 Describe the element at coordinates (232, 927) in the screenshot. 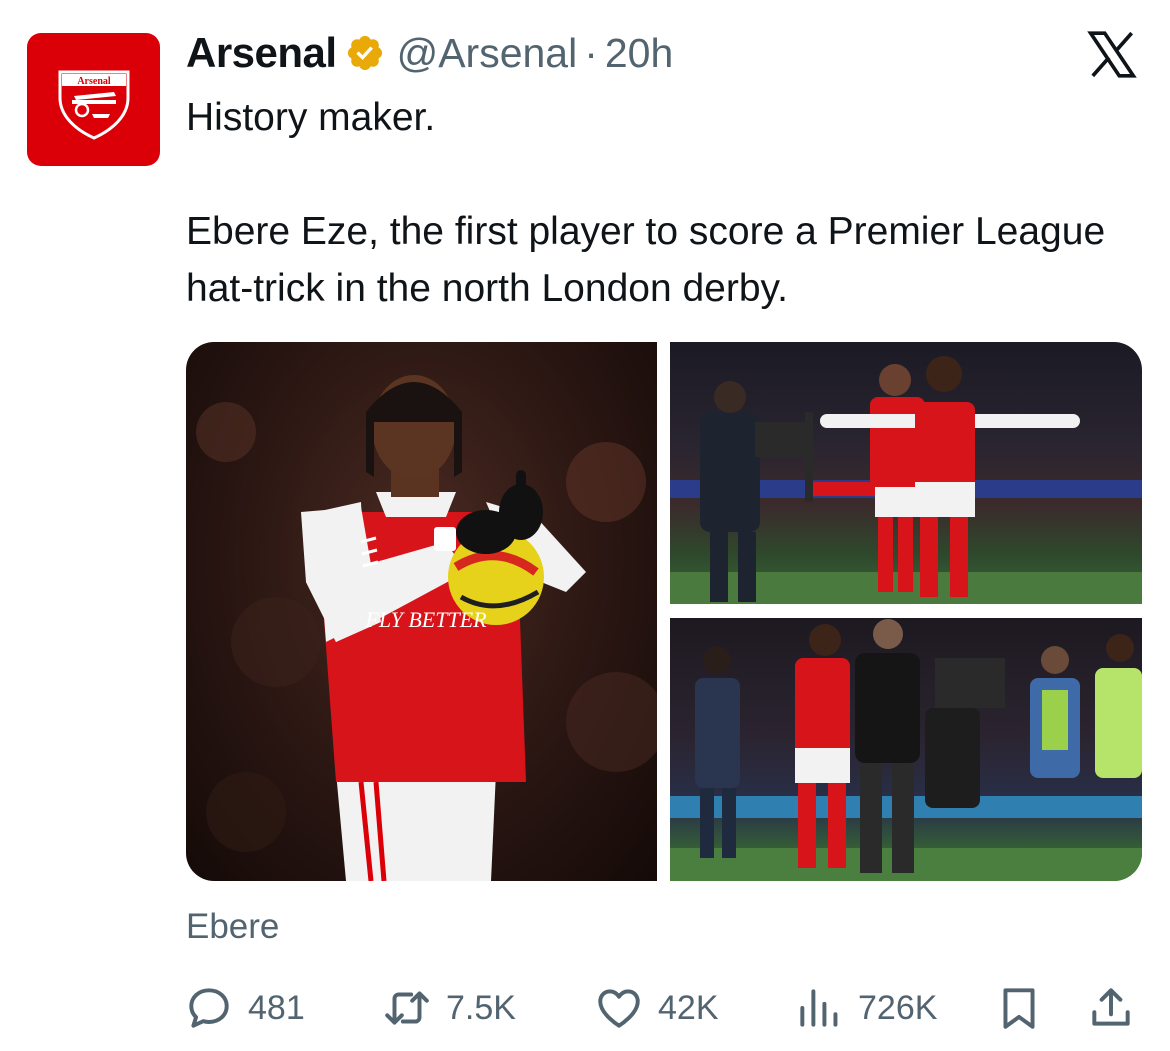

I see `media-source-label: Ebere` at that location.